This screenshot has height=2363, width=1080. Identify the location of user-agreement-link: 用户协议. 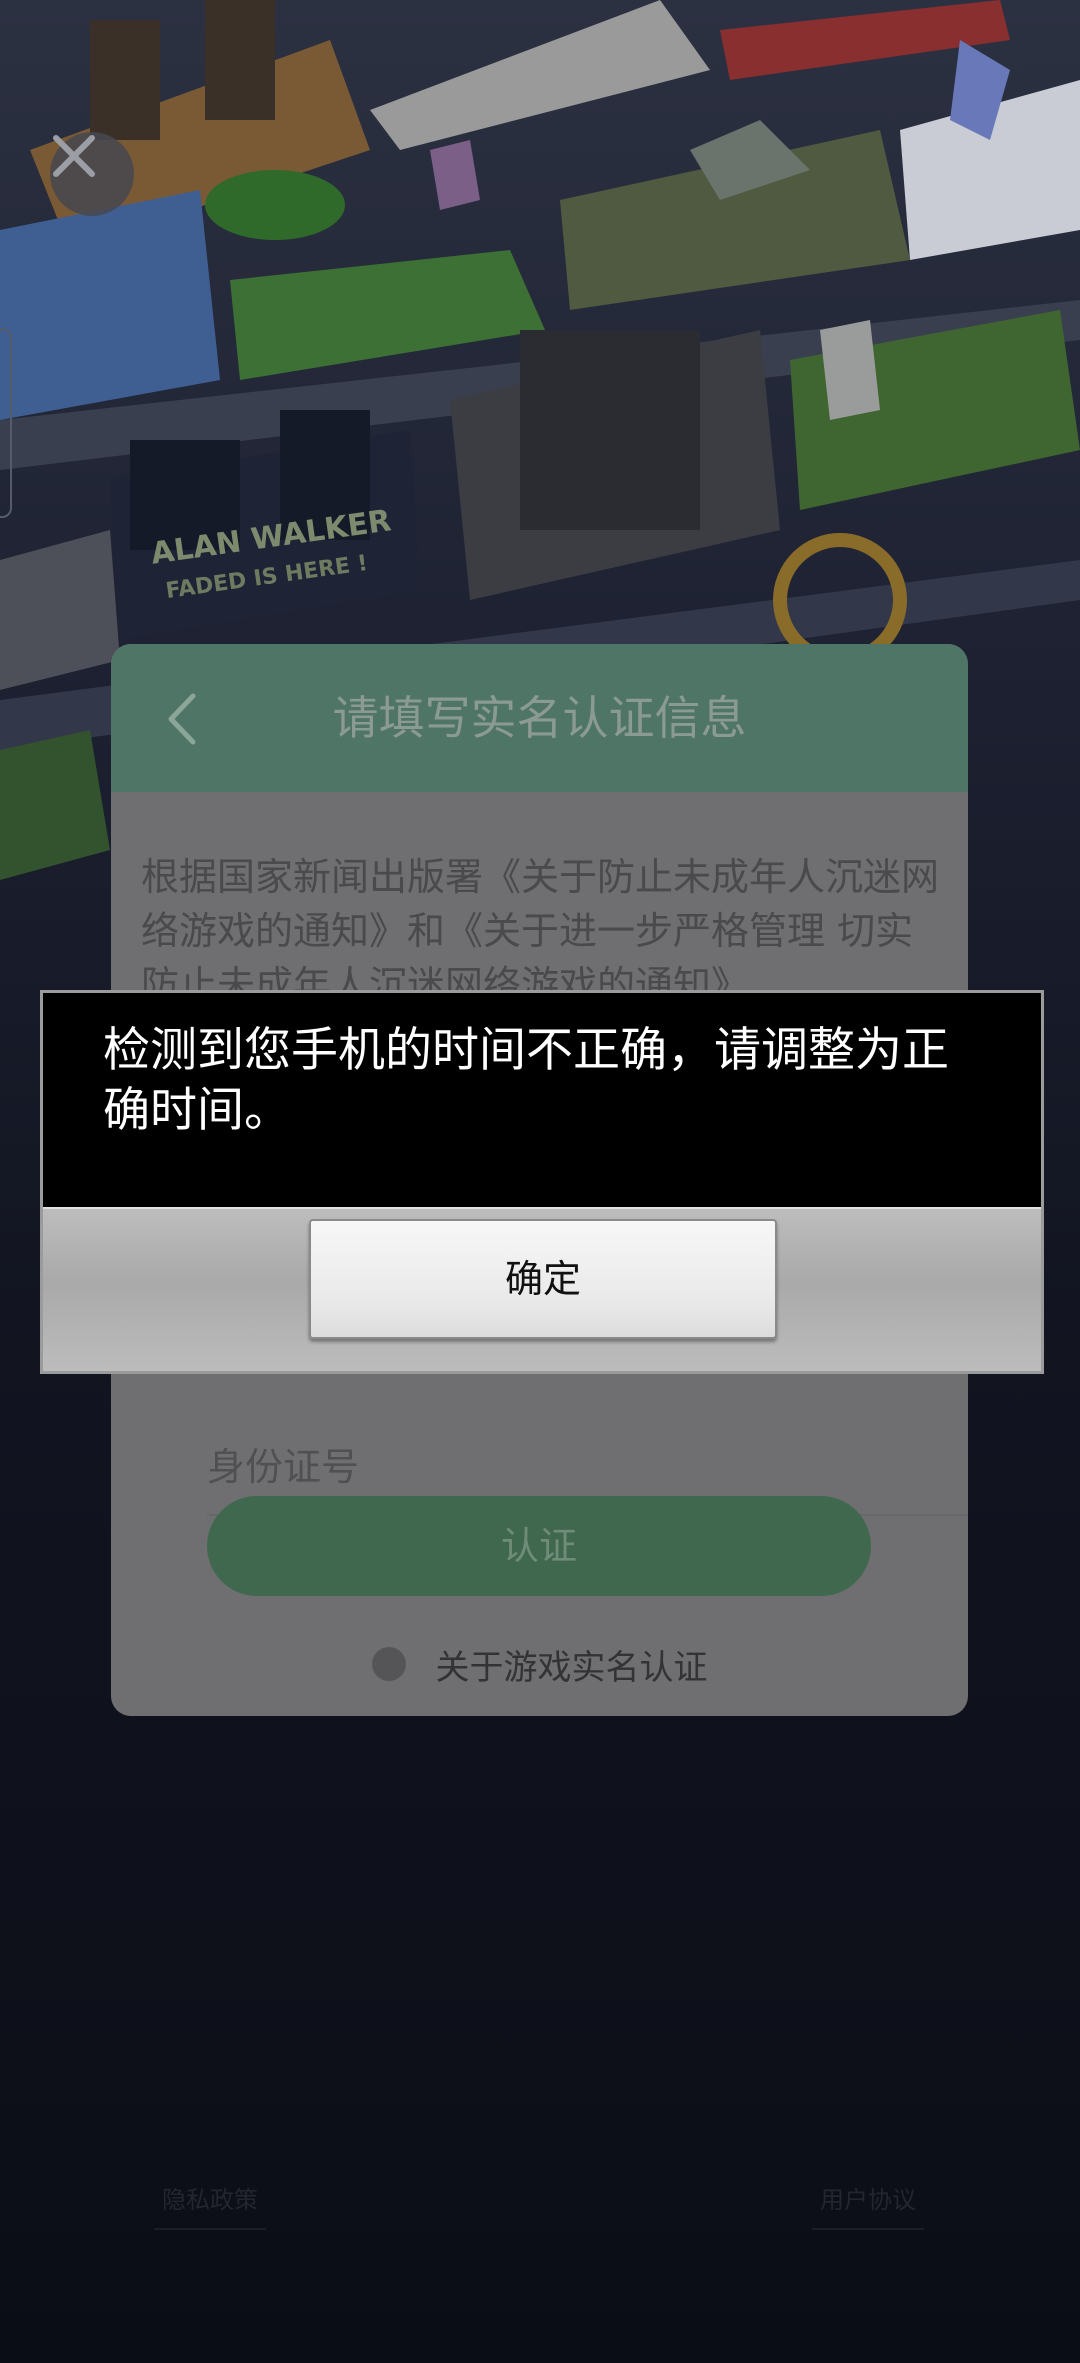
(868, 2205).